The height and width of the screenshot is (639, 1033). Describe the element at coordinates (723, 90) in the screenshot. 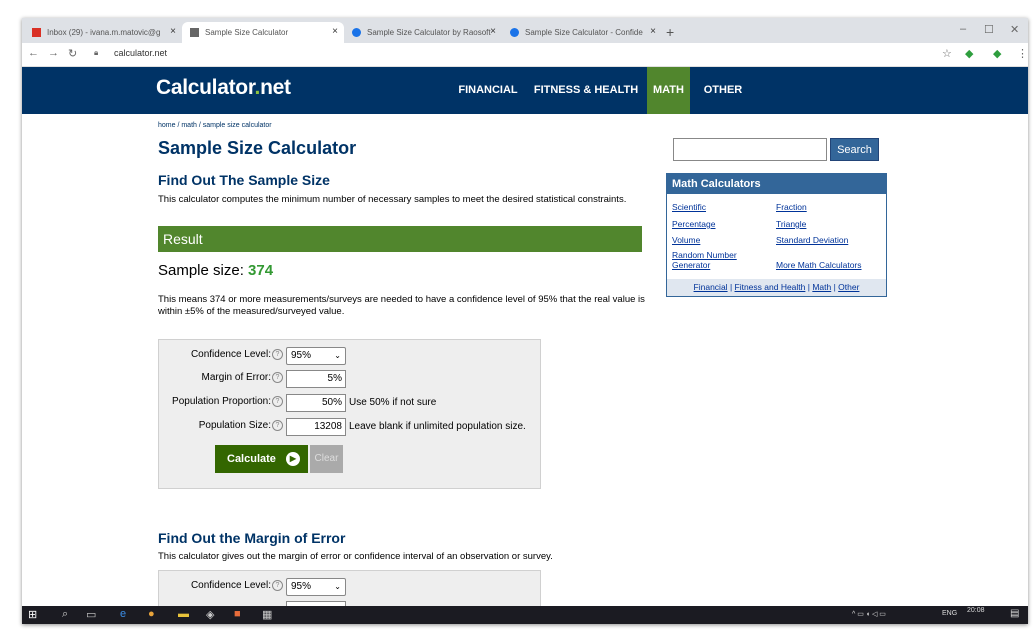

I see `nav-other: OTHER` at that location.